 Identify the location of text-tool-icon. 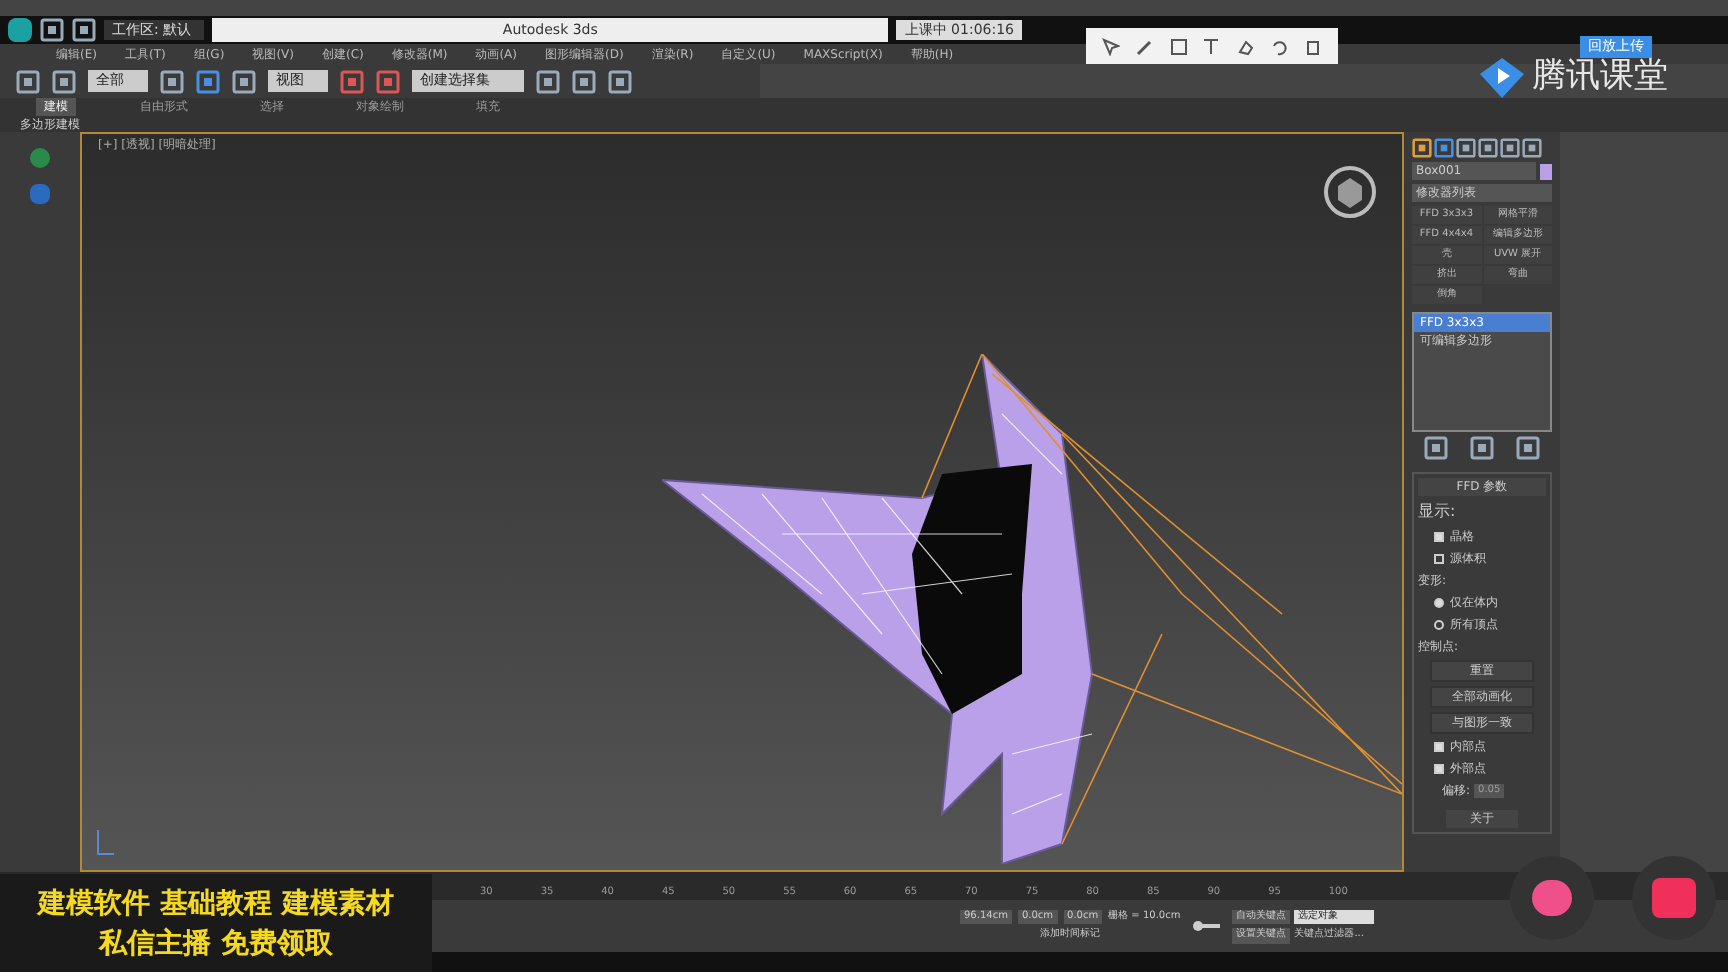
(1211, 46).